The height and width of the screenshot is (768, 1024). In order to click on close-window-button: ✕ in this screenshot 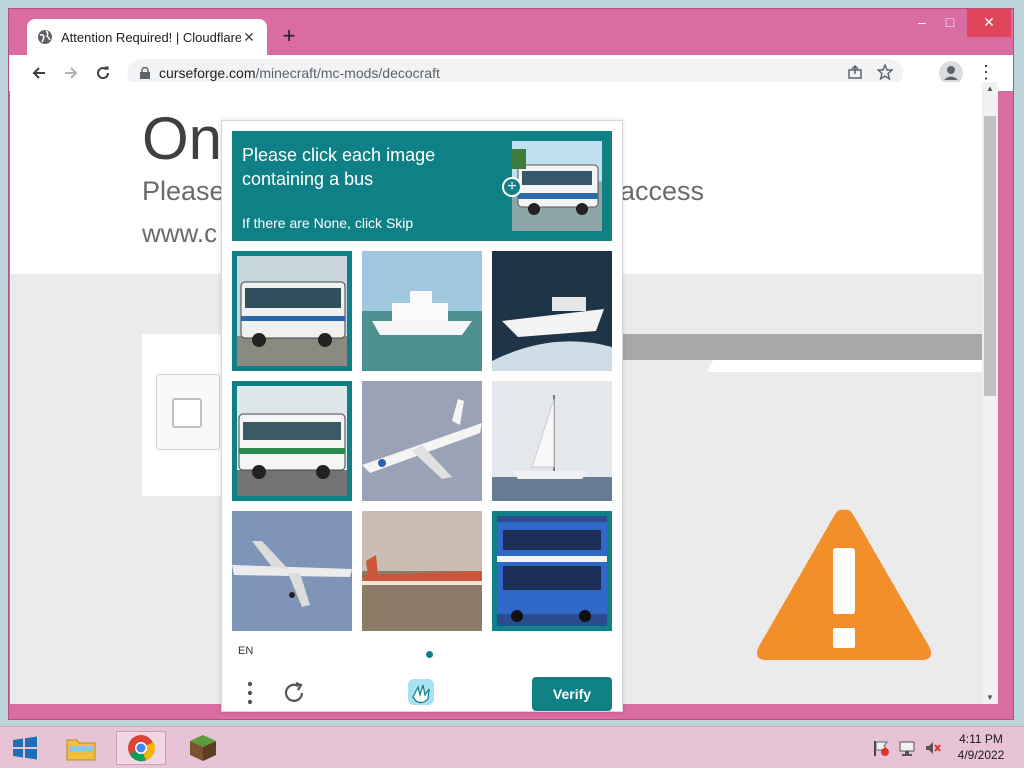, I will do `click(989, 23)`.